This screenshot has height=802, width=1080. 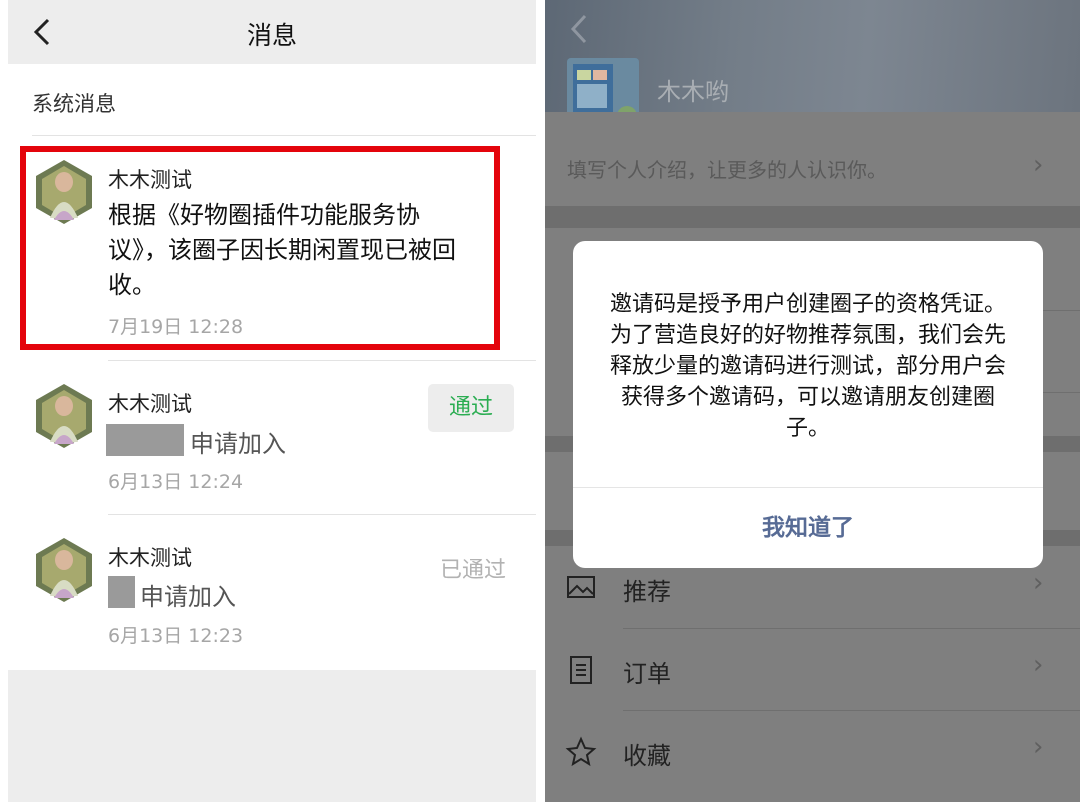 I want to click on highlight-box, so click(x=260, y=248).